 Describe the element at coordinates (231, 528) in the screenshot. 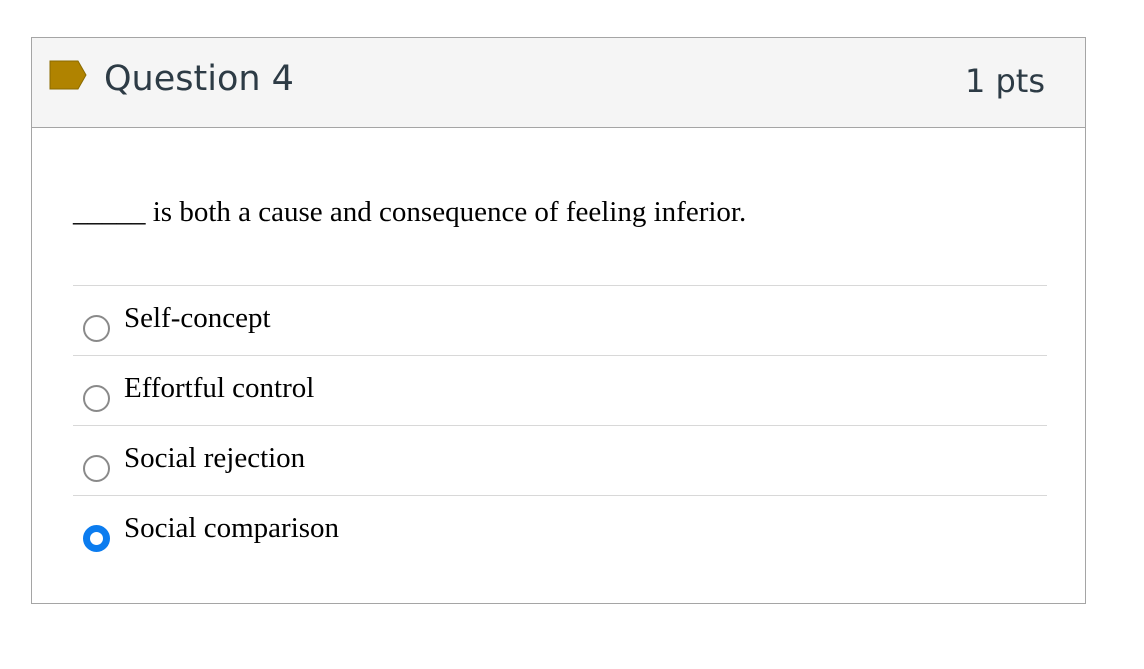

I see `answer-label: Social comparison` at that location.